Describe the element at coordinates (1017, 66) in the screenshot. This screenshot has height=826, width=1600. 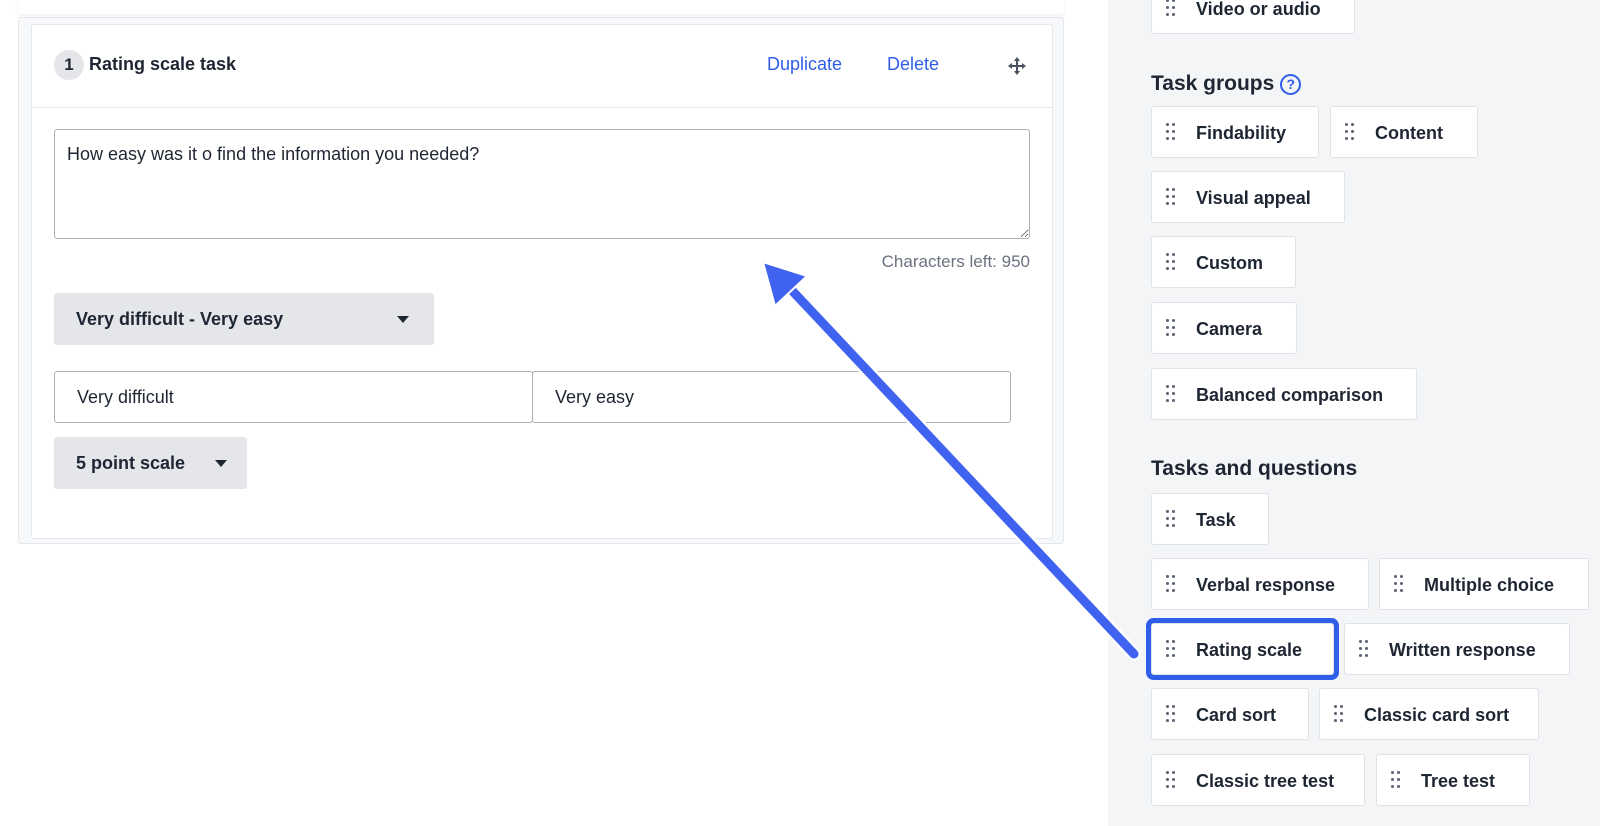
I see `move-icon` at that location.